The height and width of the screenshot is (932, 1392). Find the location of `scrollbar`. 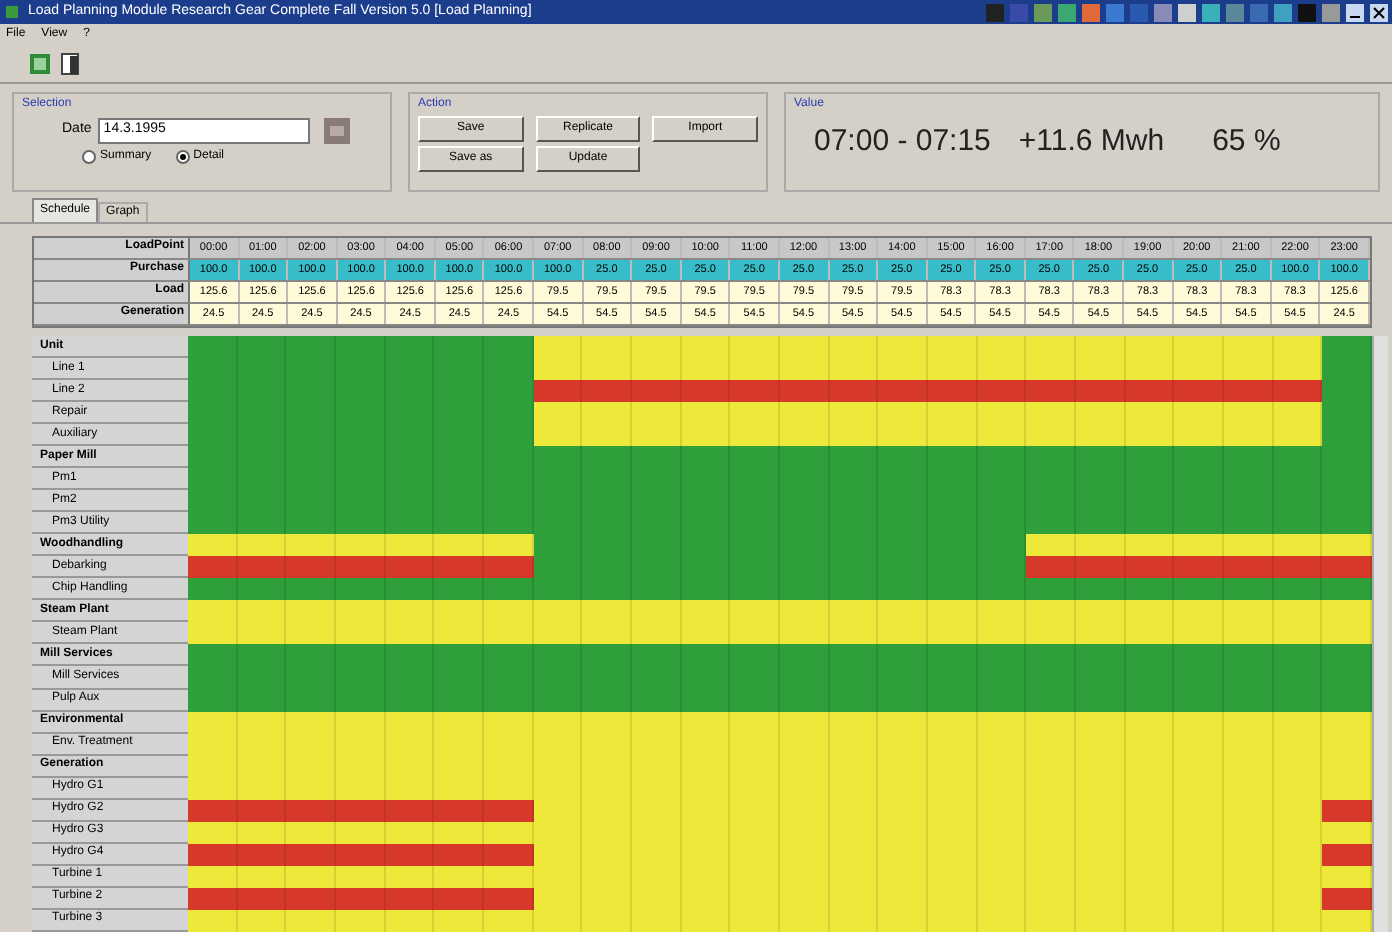

scrollbar is located at coordinates (1380, 634).